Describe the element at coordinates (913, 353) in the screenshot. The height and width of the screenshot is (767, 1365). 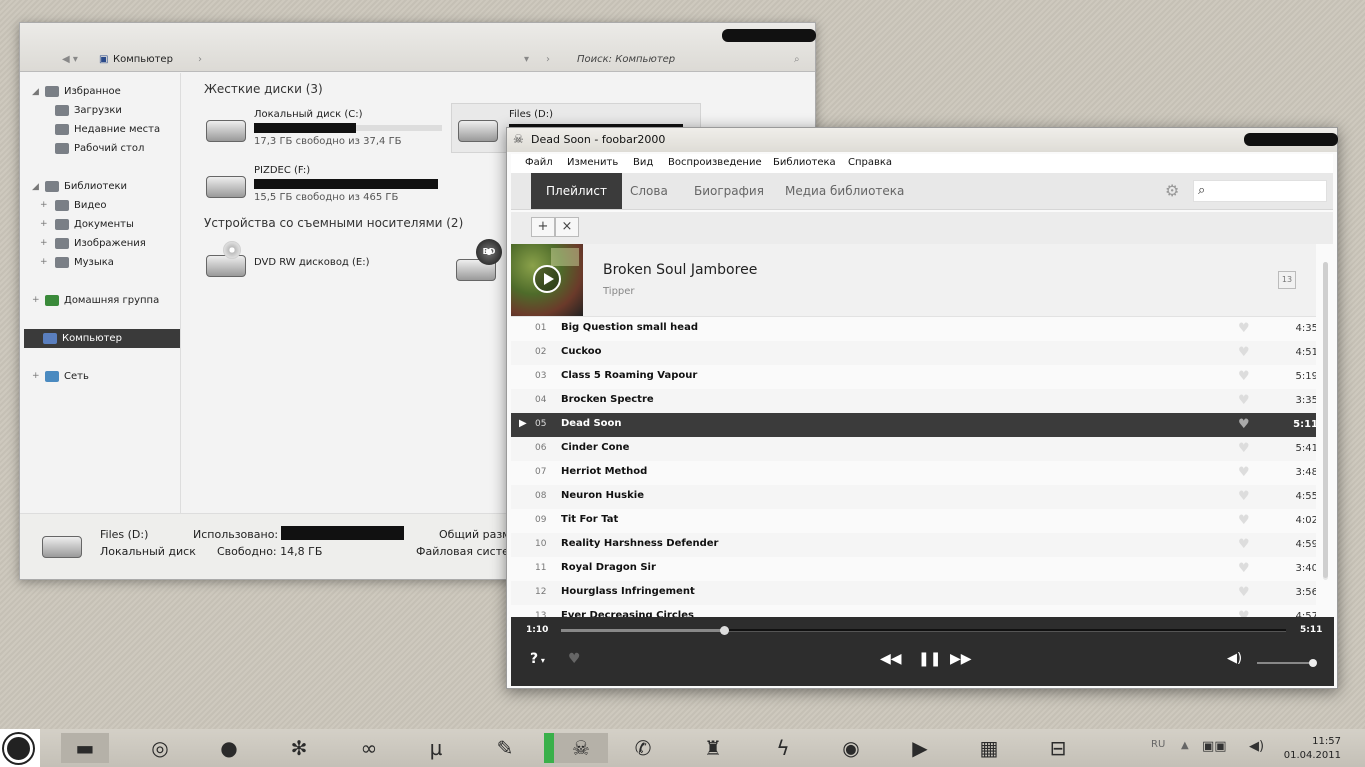
I see `track-row: 02 Cuckoo ♥ 4:51` at that location.